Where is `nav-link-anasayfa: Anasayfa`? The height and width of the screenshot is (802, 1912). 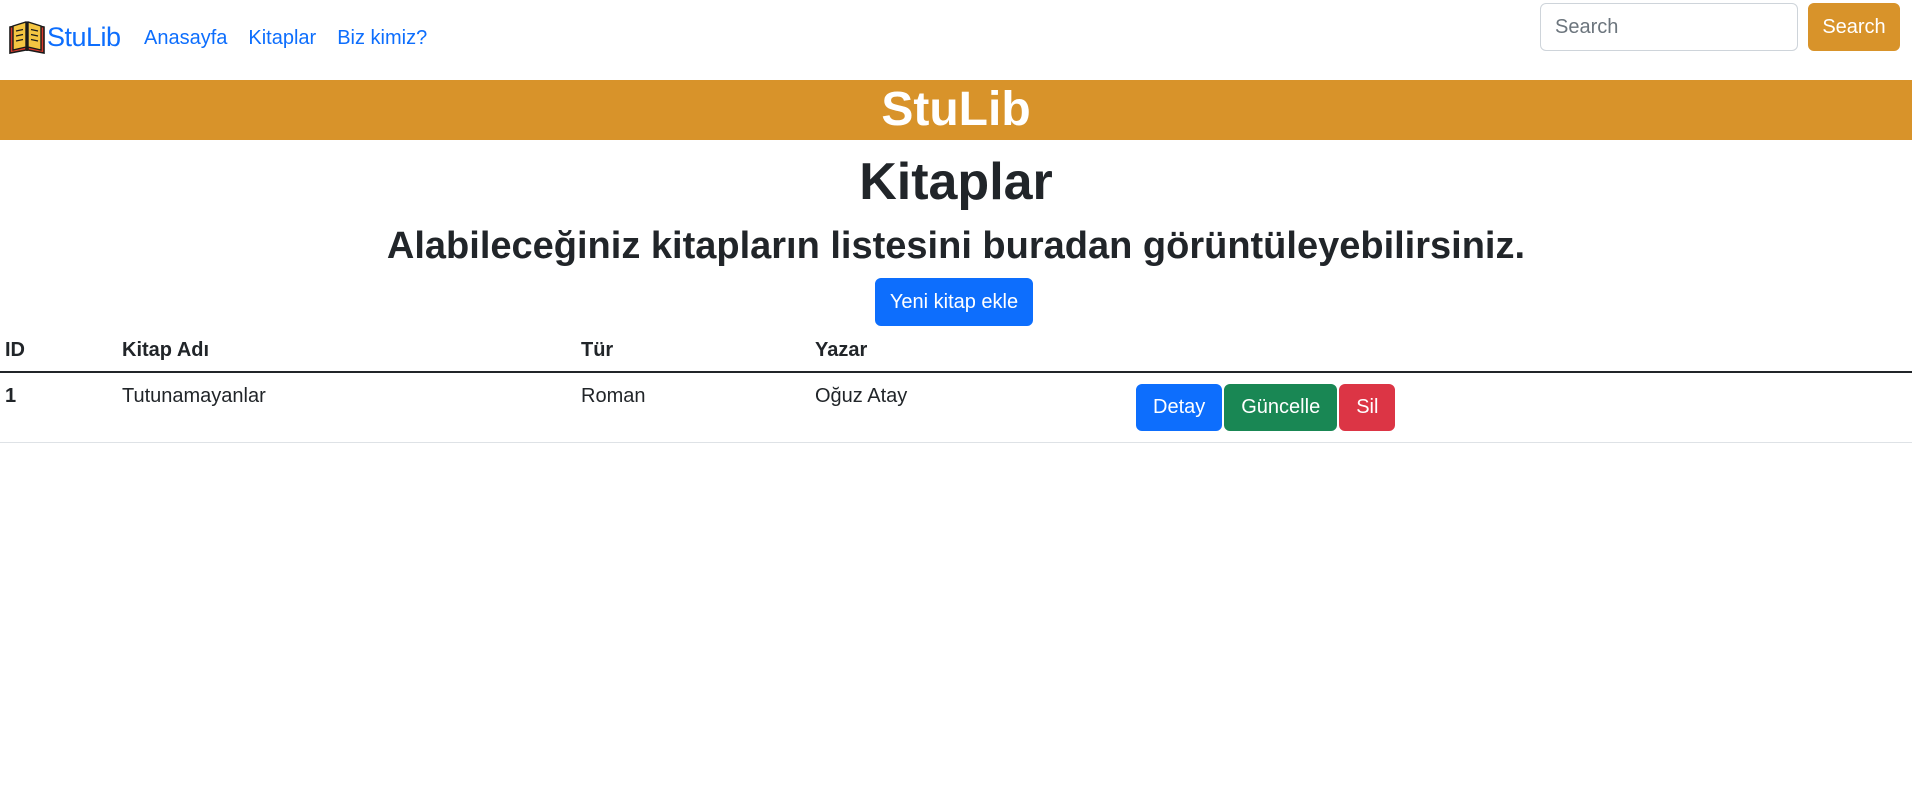 nav-link-anasayfa: Anasayfa is located at coordinates (185, 38).